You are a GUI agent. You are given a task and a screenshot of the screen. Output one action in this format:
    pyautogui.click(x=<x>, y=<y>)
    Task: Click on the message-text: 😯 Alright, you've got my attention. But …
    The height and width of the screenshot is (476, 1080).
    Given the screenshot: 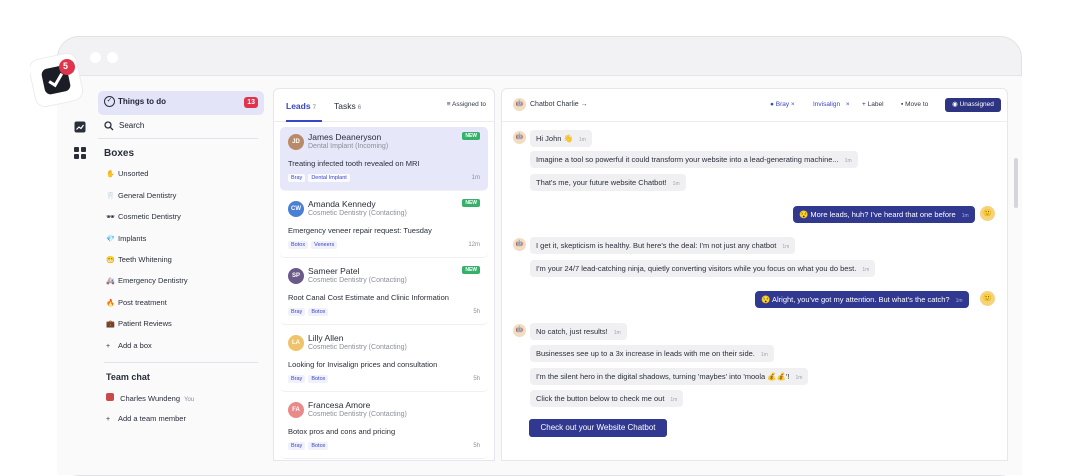 What is the action you would take?
    pyautogui.click(x=855, y=299)
    